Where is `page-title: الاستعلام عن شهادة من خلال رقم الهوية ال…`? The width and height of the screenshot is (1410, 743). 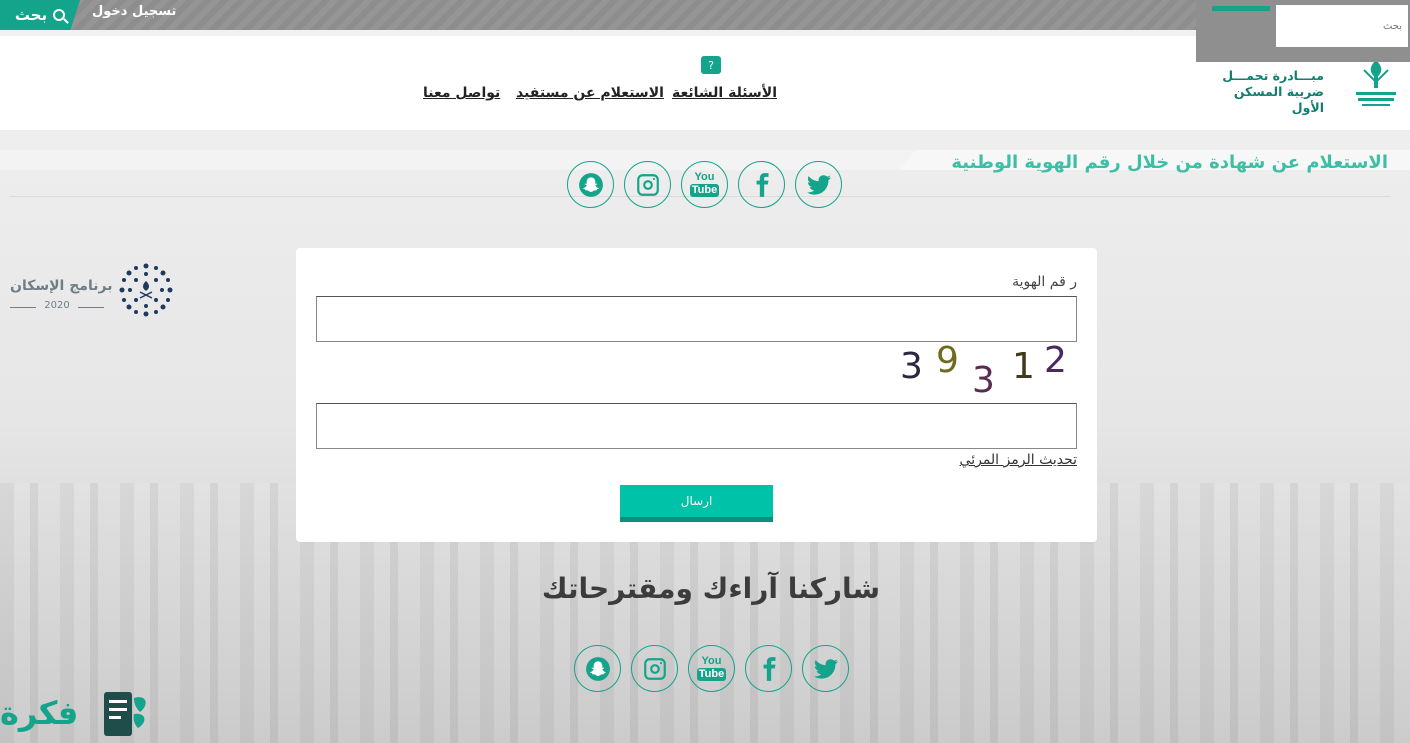
page-title: الاستعلام عن شهادة من خلال رقم الهوية ال… is located at coordinates (1169, 162).